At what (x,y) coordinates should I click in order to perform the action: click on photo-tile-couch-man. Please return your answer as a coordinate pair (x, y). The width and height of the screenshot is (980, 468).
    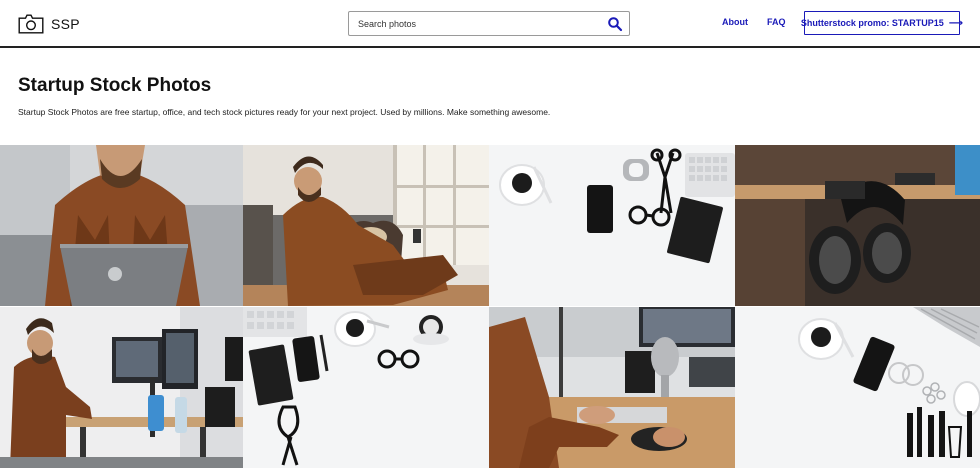
    Looking at the image, I should click on (366, 225).